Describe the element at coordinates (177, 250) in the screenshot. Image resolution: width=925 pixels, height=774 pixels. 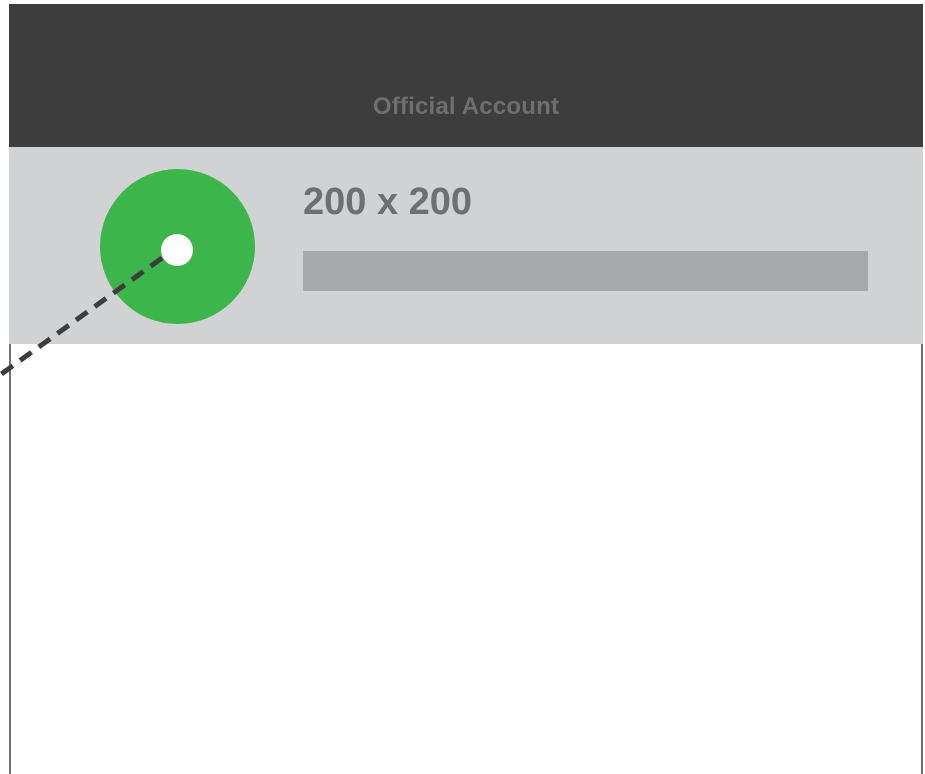
I see `avatar-center-dot-icon` at that location.